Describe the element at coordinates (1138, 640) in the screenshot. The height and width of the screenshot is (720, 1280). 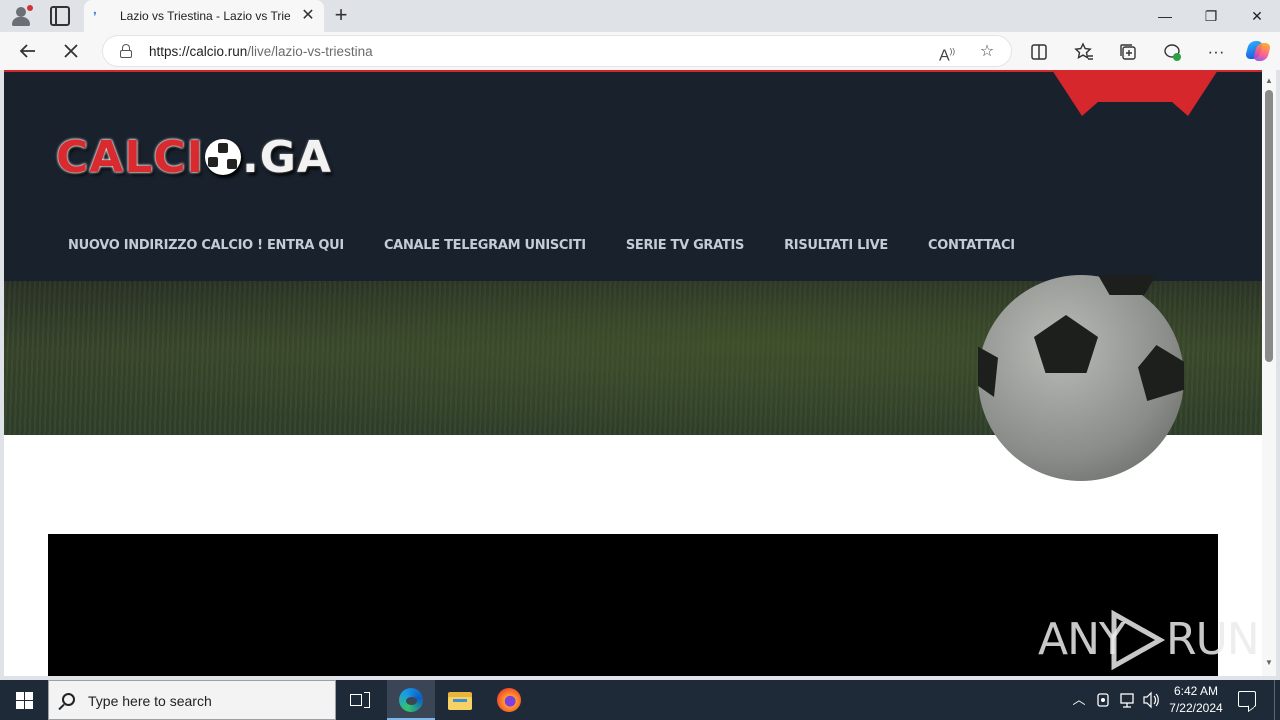
I see `play-triangle-icon` at that location.